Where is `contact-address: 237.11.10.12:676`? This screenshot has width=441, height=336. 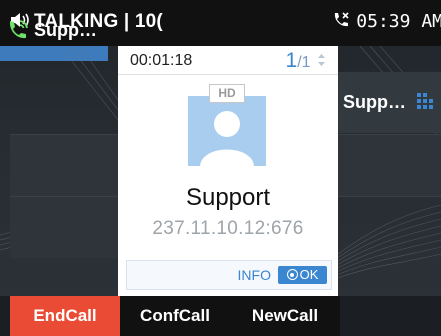
contact-address: 237.11.10.12:676 is located at coordinates (228, 228).